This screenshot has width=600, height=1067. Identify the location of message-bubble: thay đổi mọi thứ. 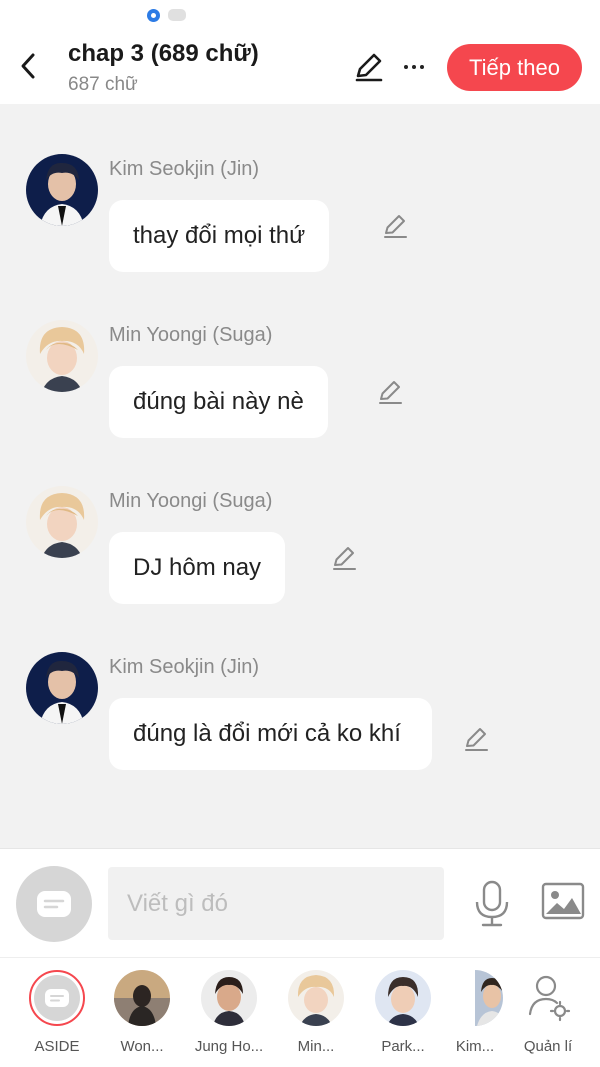
(219, 236).